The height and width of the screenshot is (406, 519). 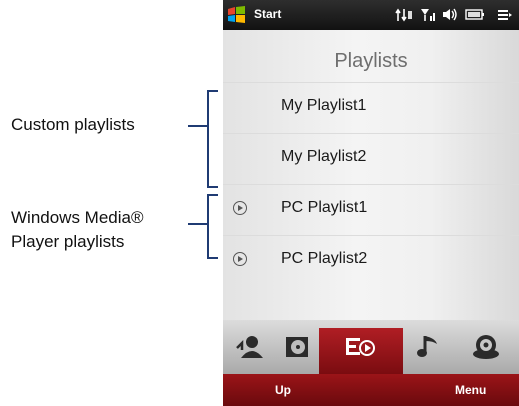 I want to click on tab-playlists, so click(x=361, y=351).